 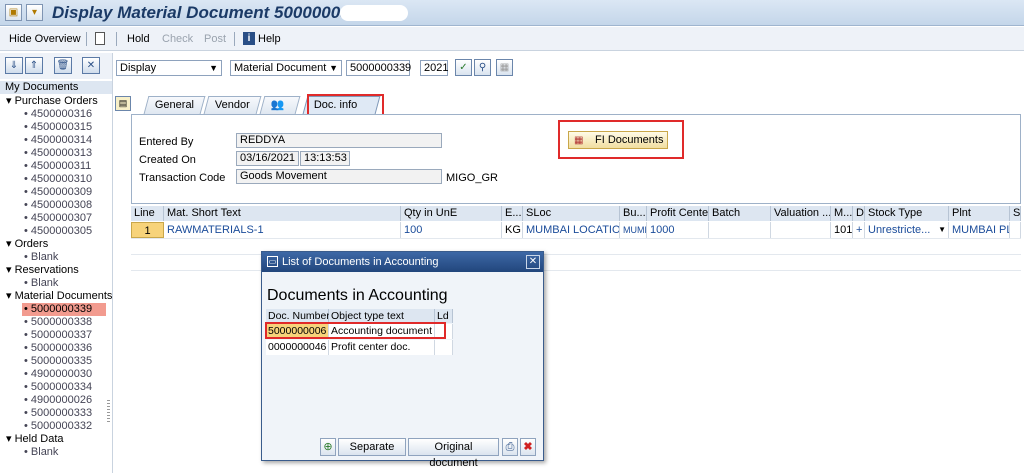 What do you see at coordinates (298, 316) in the screenshot?
I see `col-header-doc-number: Doc. Number` at bounding box center [298, 316].